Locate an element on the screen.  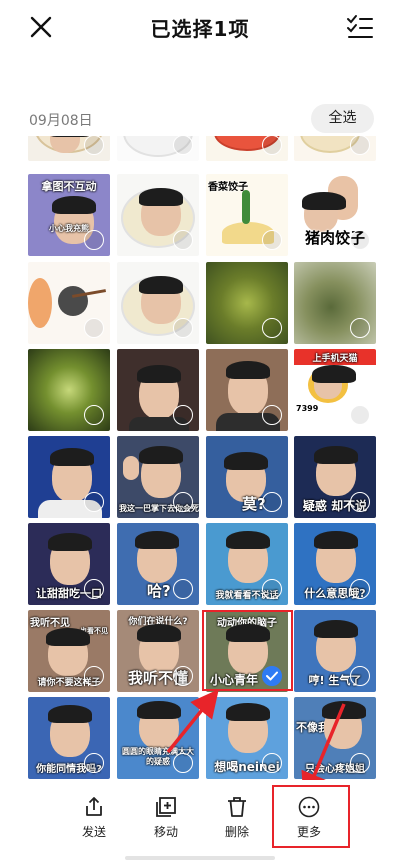
move-label: 移动 is located at coordinates (165, 832).